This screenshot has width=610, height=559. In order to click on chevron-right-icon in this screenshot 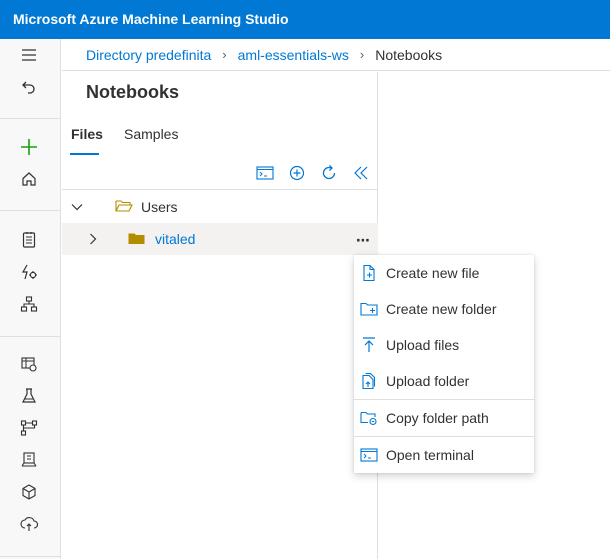, I will do `click(93, 240)`.